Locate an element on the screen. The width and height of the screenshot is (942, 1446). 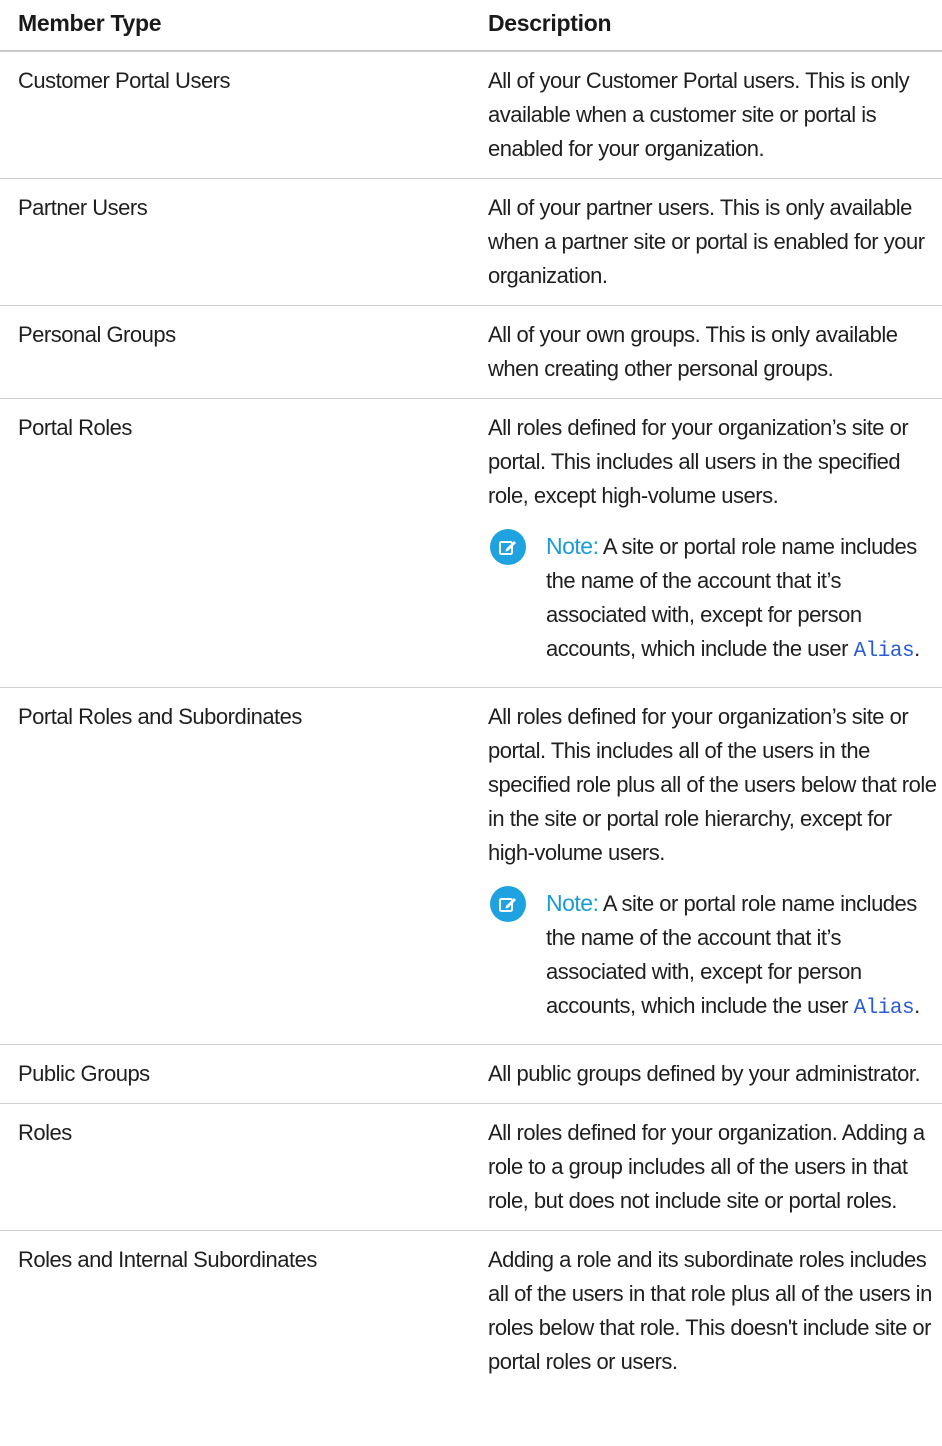
member-type-cell: Personal Groups is located at coordinates (235, 352).